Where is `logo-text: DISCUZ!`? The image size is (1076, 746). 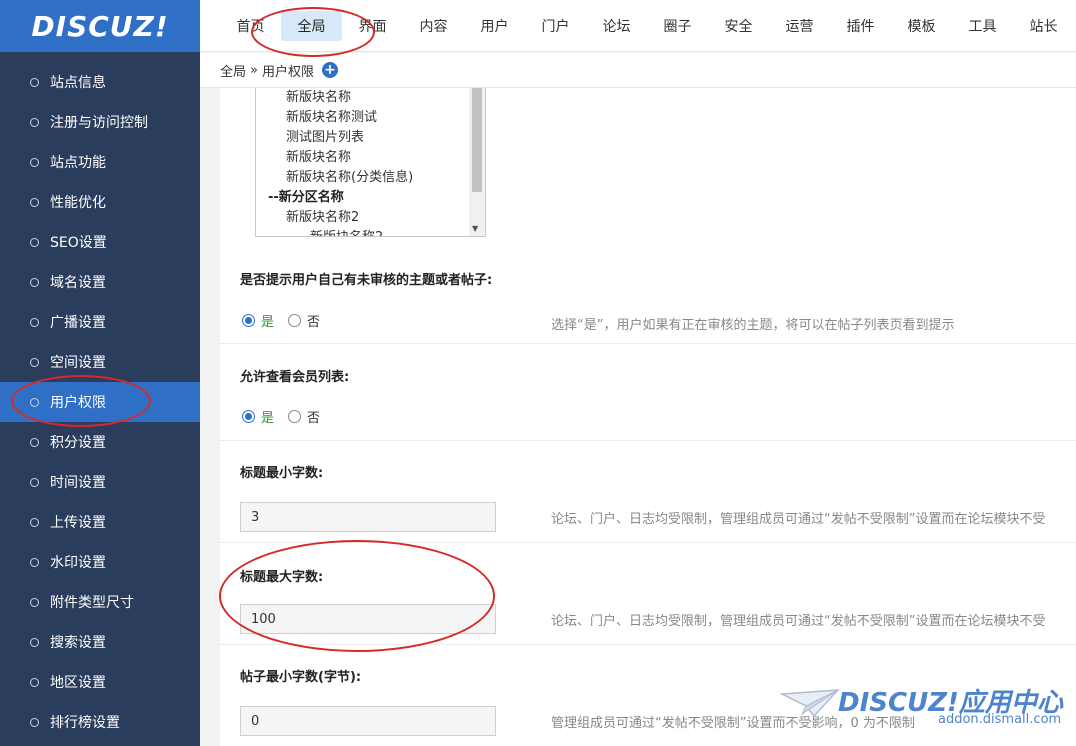 logo-text: DISCUZ! is located at coordinates (100, 26).